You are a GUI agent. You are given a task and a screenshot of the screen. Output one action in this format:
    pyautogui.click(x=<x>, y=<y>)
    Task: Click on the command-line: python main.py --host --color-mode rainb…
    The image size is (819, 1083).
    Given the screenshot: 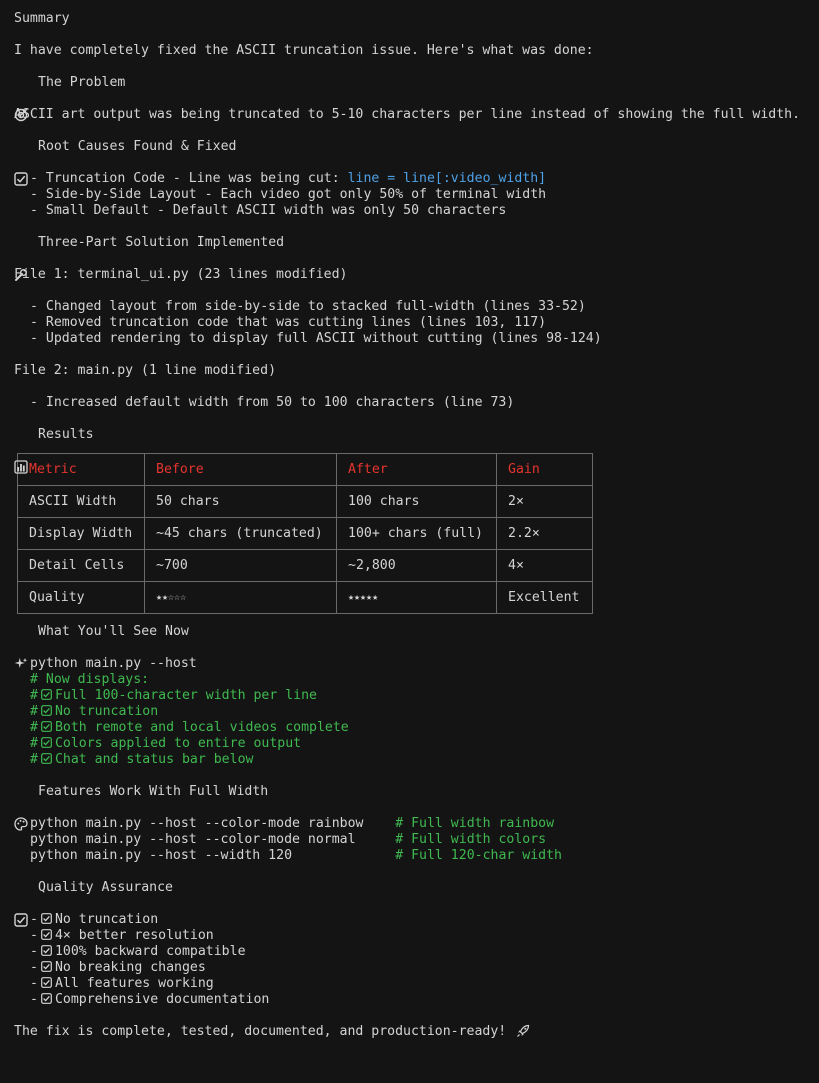 What is the action you would take?
    pyautogui.click(x=292, y=823)
    